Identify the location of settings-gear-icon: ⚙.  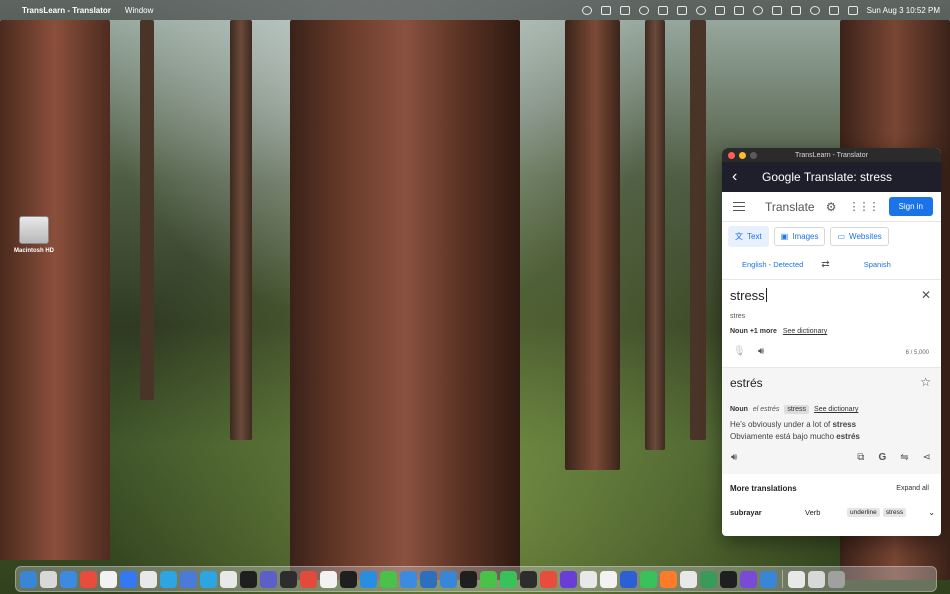
(831, 207).